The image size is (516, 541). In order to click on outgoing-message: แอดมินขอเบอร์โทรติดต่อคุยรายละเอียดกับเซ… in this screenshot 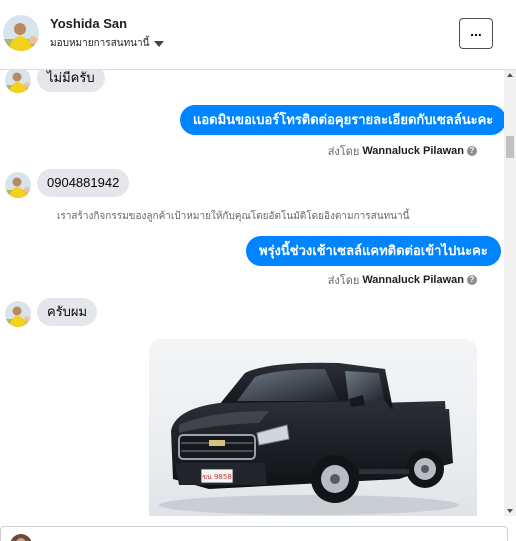, I will do `click(342, 120)`.